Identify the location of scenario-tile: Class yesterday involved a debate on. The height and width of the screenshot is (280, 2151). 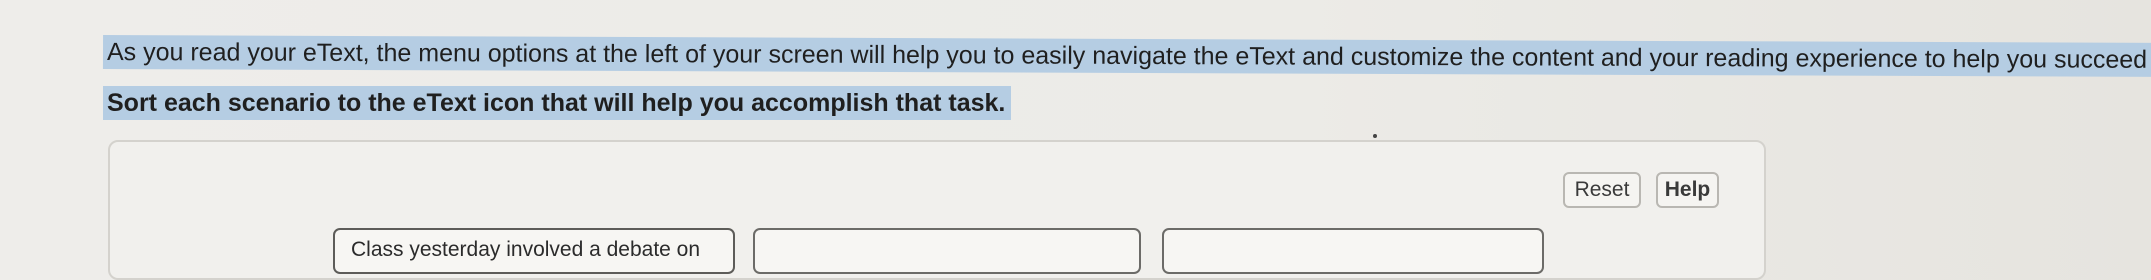
(534, 251).